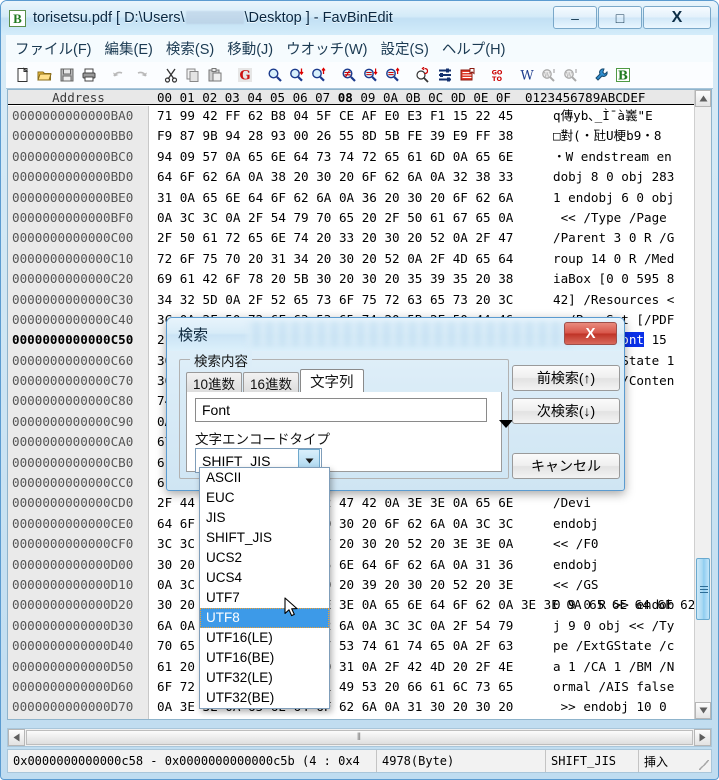 The width and height of the screenshot is (719, 780). Describe the element at coordinates (395, 334) in the screenshot. I see `search-dialog-titlebar: 検索 X` at that location.